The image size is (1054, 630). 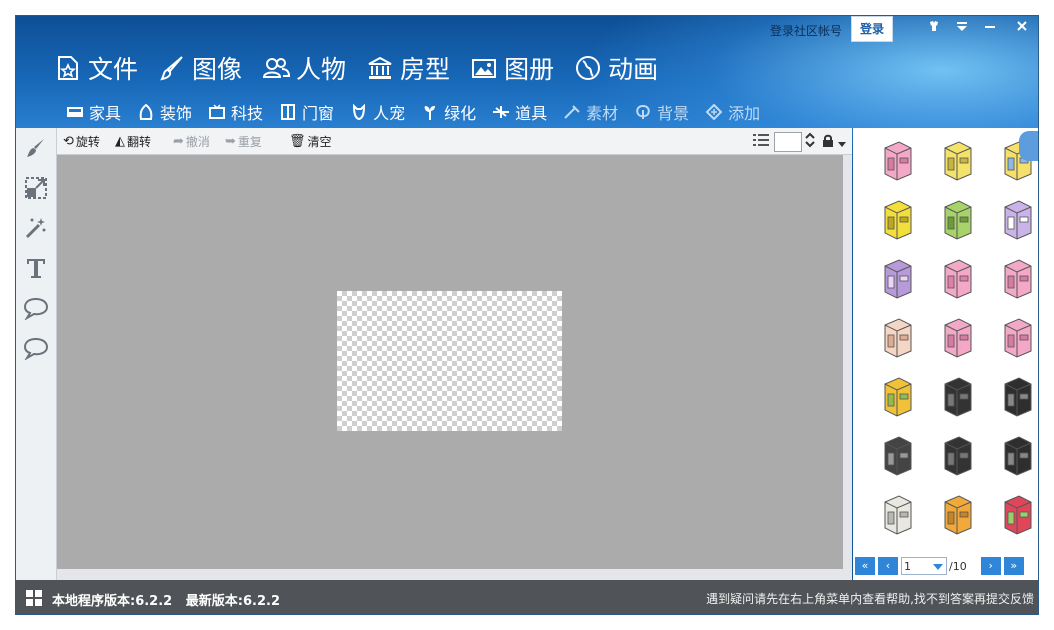 What do you see at coordinates (36, 308) in the screenshot?
I see `speech-bubble-icon` at bounding box center [36, 308].